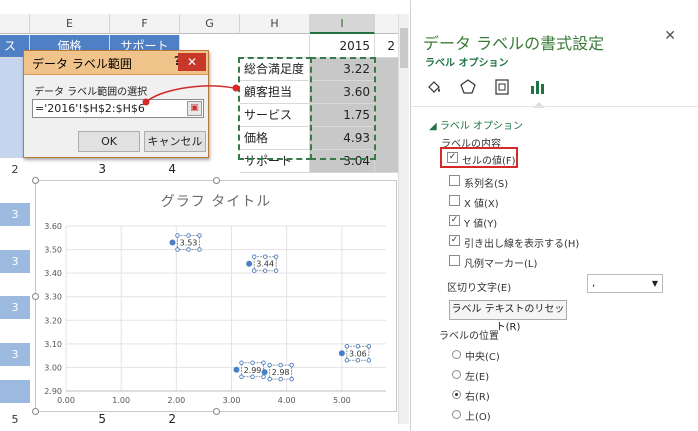 This screenshot has width=698, height=431. I want to click on data-label-text: 3.06, so click(358, 353).